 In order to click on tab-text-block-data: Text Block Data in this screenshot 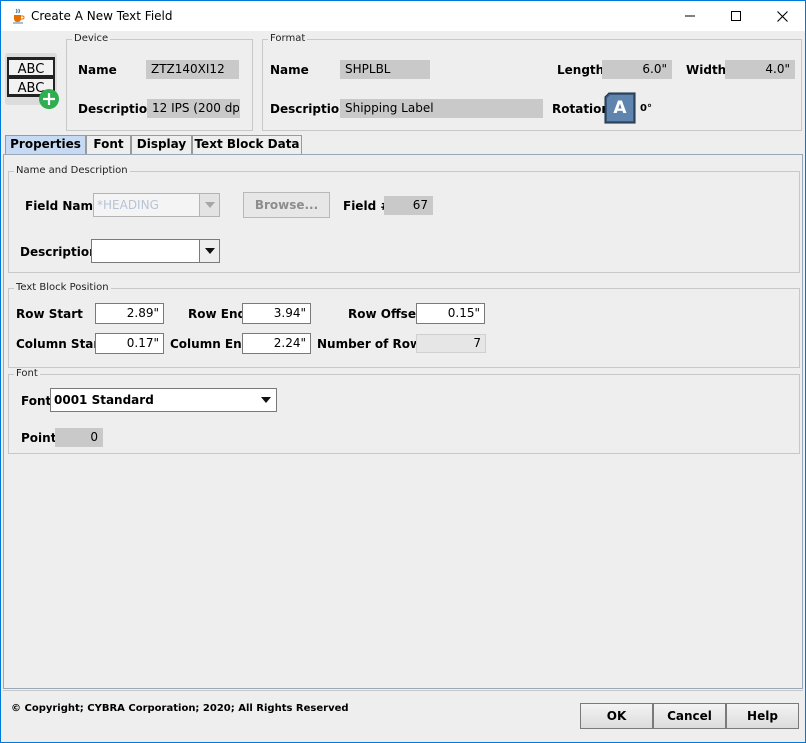, I will do `click(247, 144)`.